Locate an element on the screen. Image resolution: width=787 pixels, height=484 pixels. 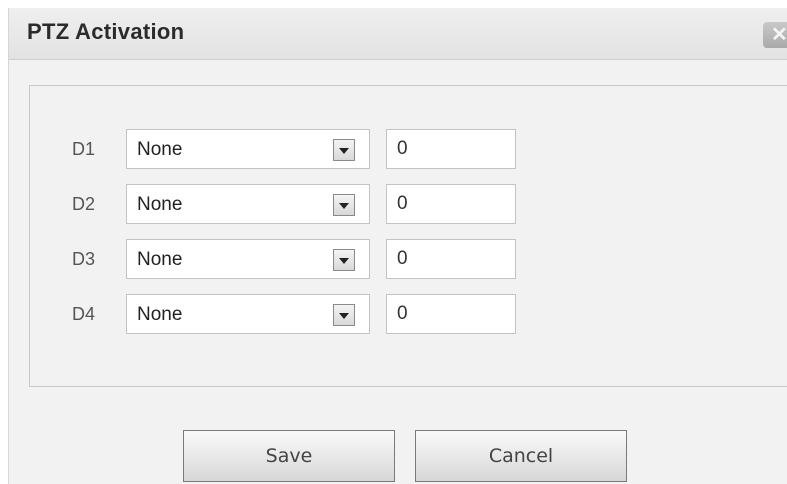
cancel-button: Cancel is located at coordinates (521, 456).